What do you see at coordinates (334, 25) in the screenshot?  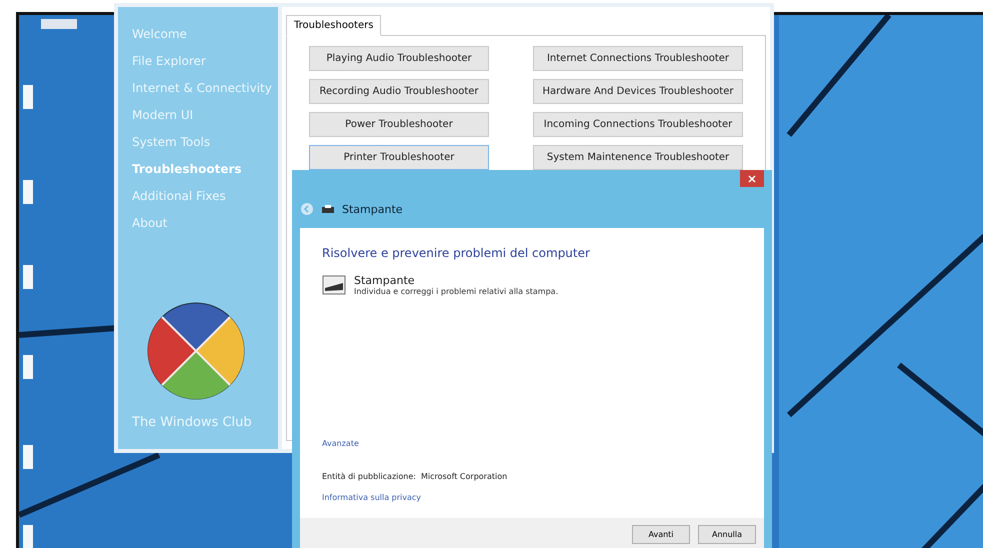 I see `tab: Troubleshooters` at bounding box center [334, 25].